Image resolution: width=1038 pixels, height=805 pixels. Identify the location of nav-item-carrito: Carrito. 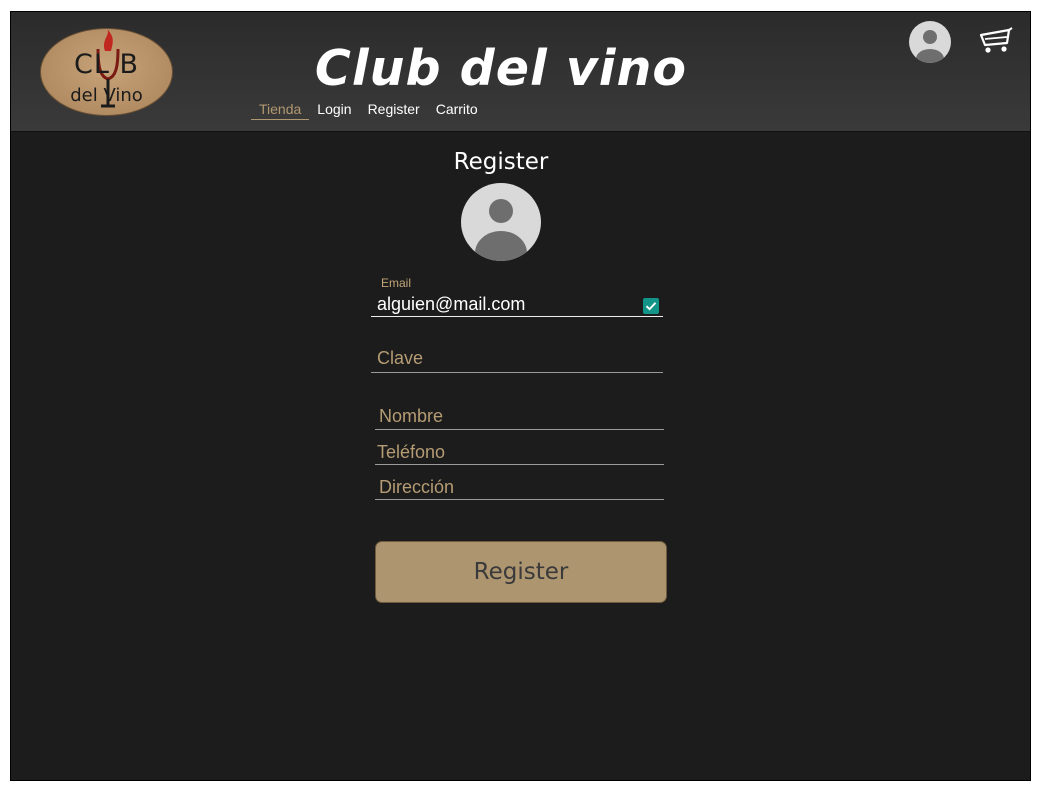
(457, 110).